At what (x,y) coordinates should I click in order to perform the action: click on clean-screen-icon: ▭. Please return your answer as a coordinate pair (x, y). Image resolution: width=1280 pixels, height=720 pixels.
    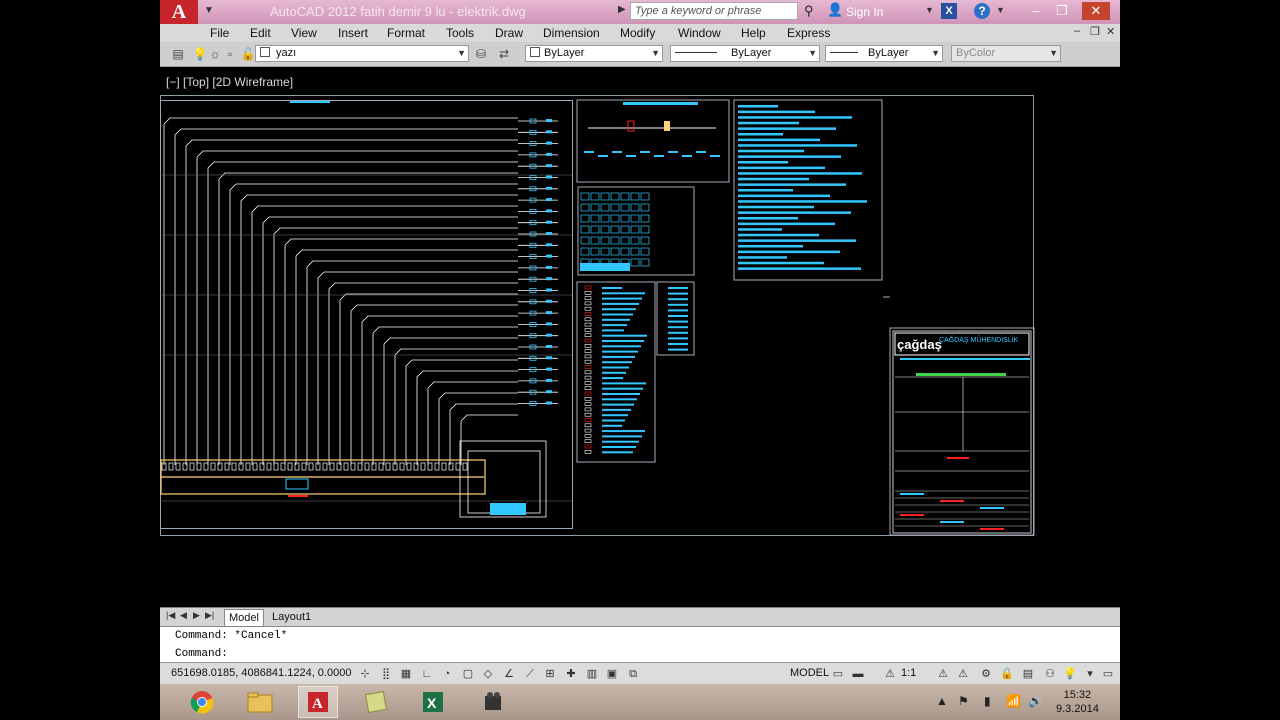
    Looking at the image, I should click on (1108, 674).